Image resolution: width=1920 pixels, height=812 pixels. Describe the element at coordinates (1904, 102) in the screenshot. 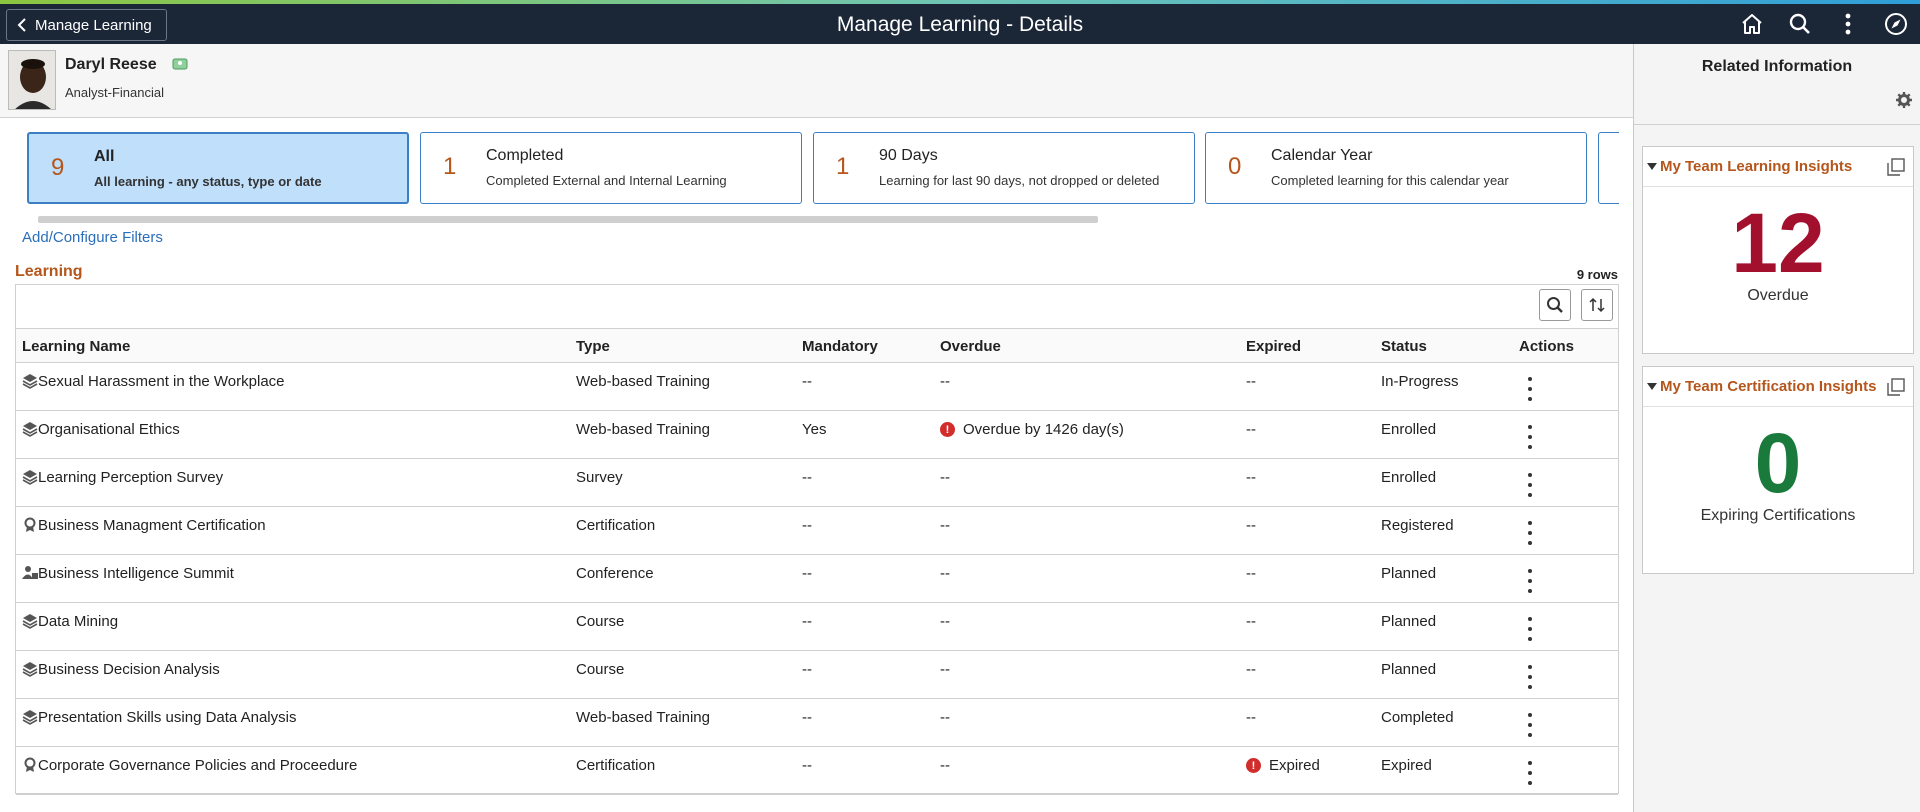

I see `gear-icon` at that location.